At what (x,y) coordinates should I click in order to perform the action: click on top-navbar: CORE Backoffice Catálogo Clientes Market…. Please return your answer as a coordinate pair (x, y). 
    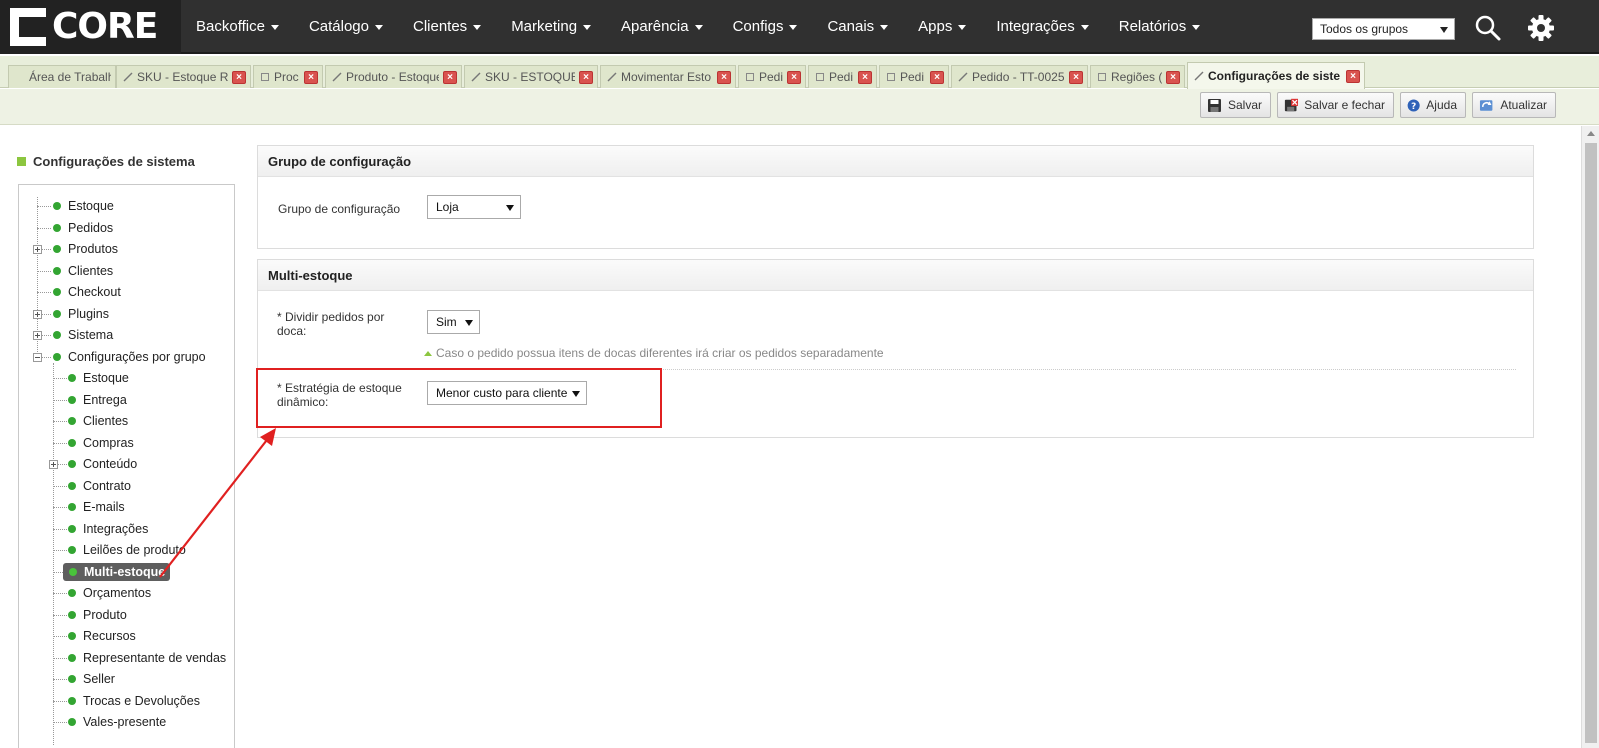
    Looking at the image, I should click on (799, 27).